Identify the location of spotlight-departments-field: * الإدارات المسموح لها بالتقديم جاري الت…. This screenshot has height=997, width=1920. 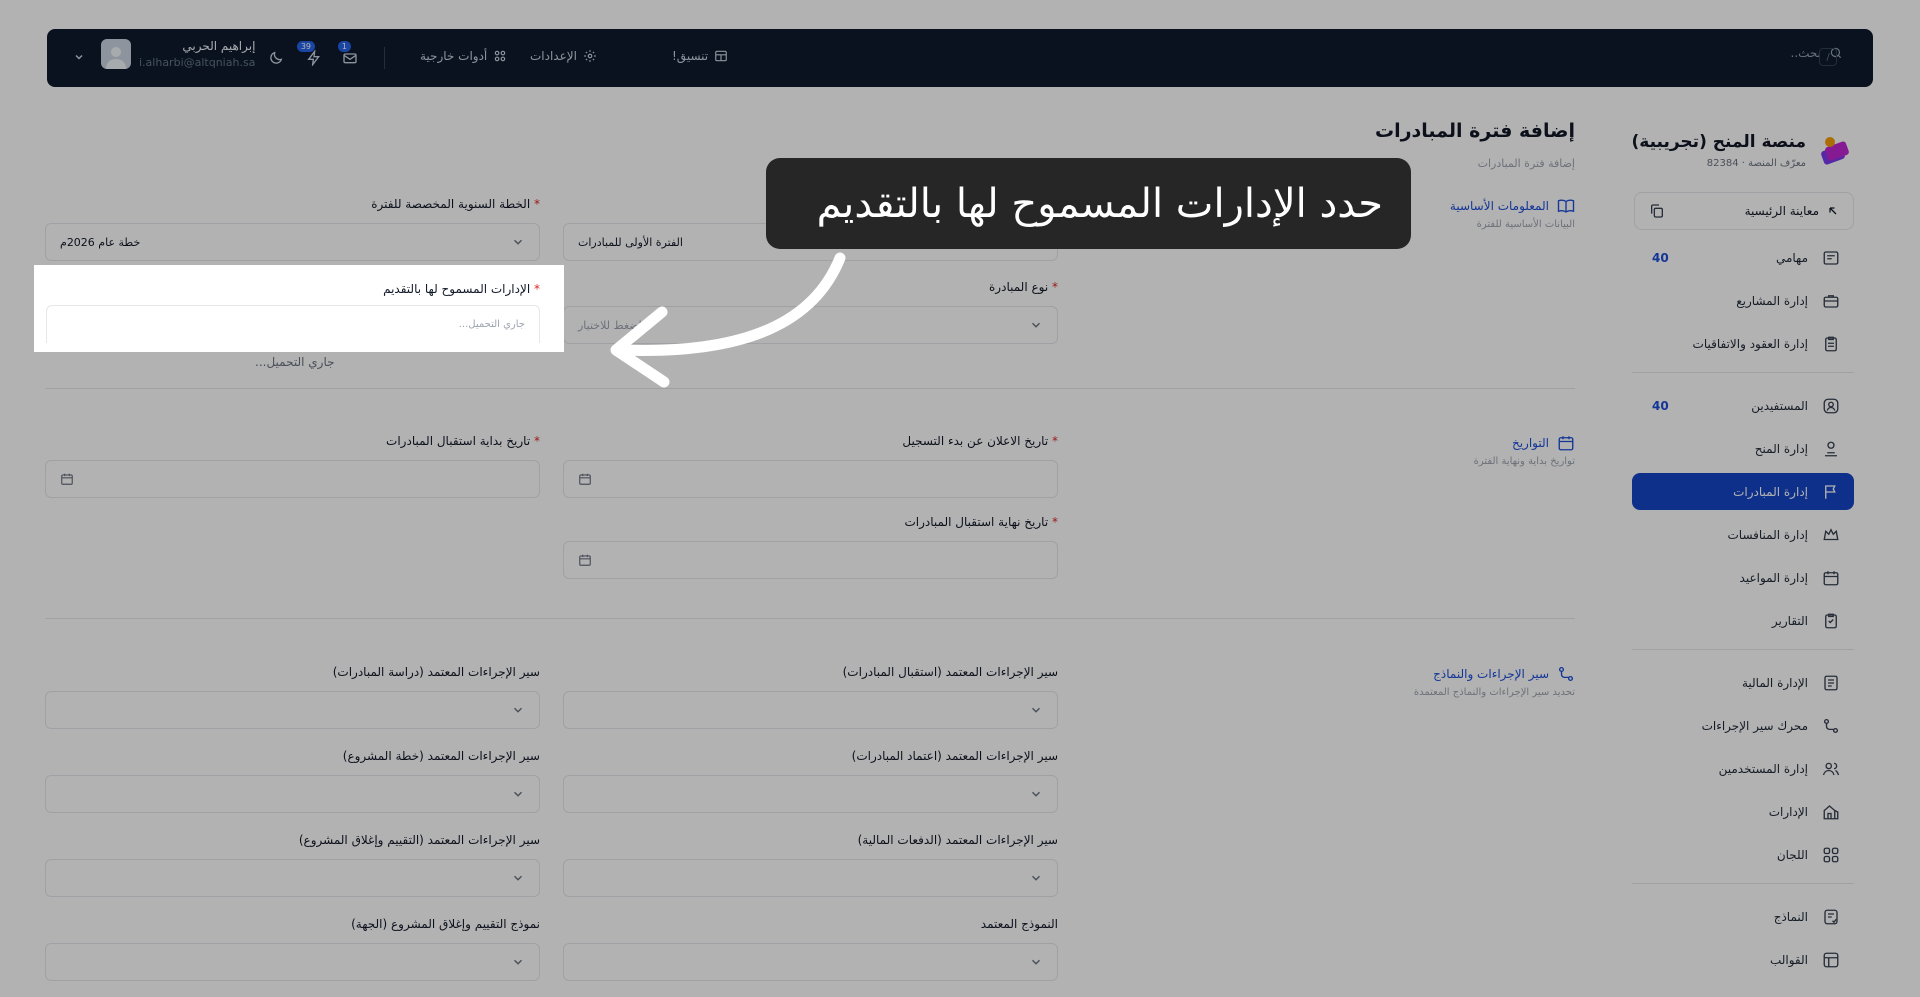
(299, 308).